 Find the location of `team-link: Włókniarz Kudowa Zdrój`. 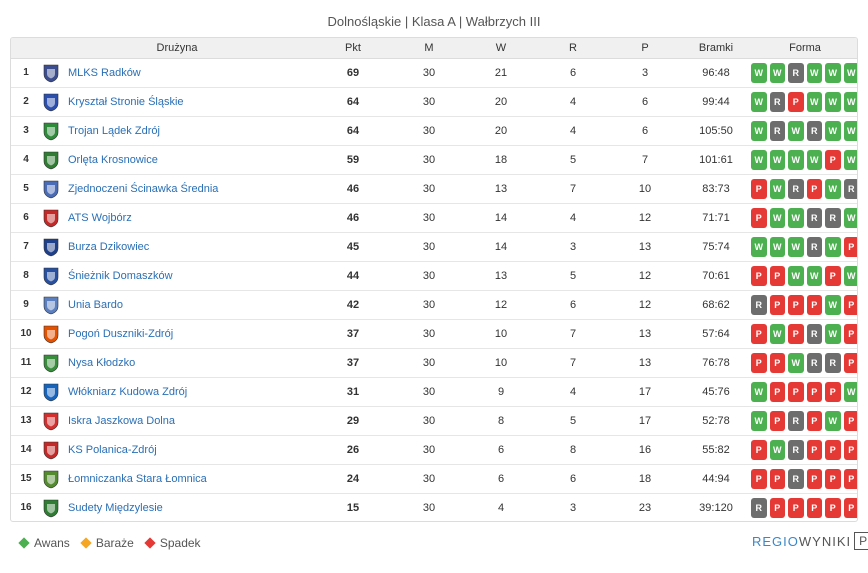

team-link: Włókniarz Kudowa Zdrój is located at coordinates (127, 392).